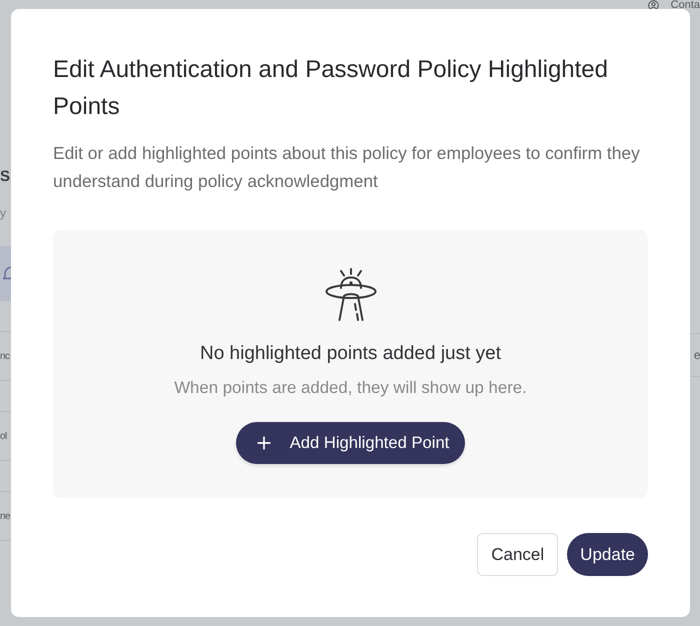  What do you see at coordinates (517, 554) in the screenshot?
I see `secondary-button: Cancel` at bounding box center [517, 554].